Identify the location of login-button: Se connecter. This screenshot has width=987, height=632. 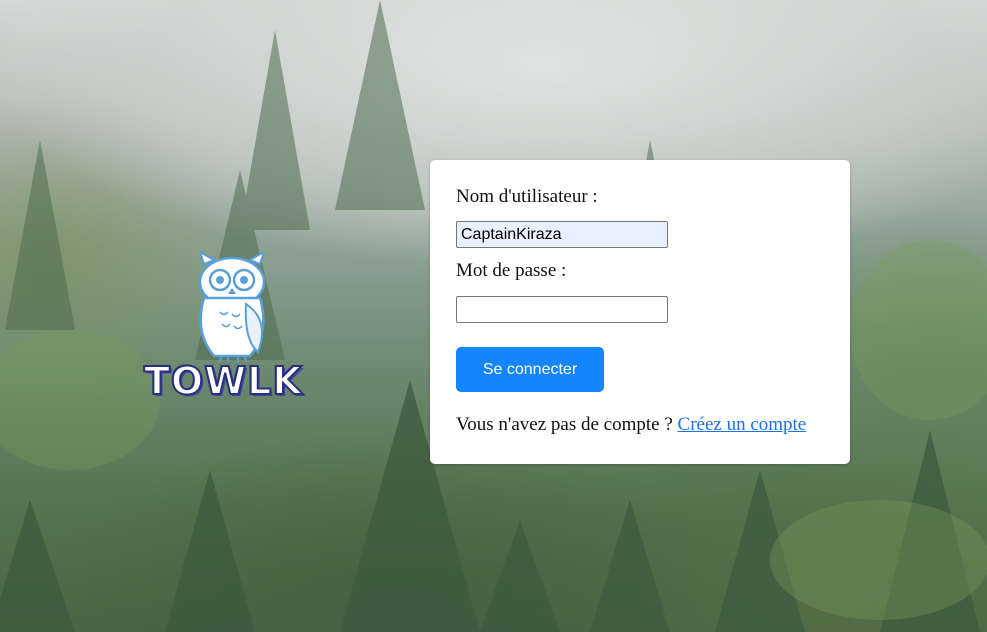
(530, 369).